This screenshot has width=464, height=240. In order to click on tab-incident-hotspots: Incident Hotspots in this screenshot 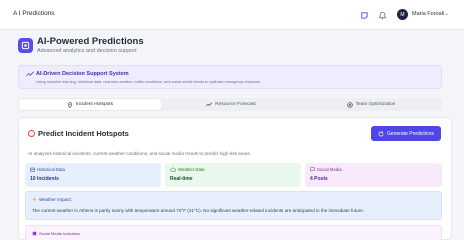, I will do `click(90, 104)`.